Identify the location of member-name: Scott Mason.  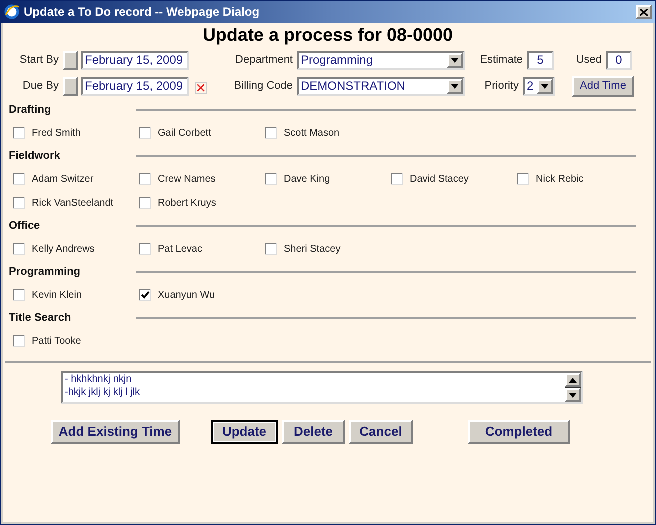
(312, 133).